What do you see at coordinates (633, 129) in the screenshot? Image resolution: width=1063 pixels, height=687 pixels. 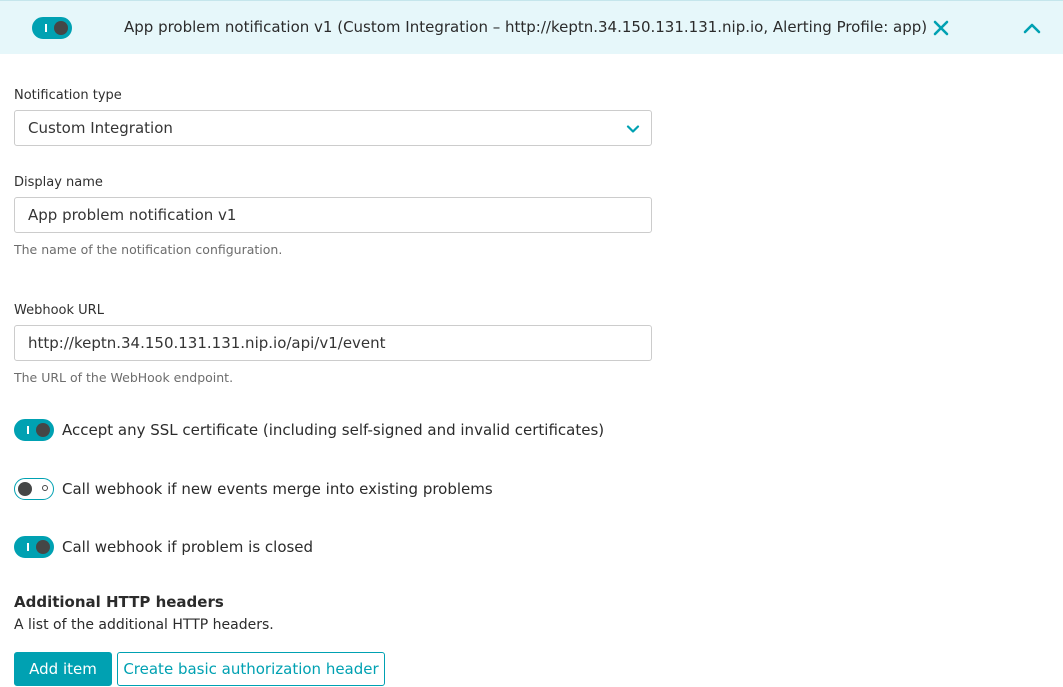 I see `chevron-down-icon` at bounding box center [633, 129].